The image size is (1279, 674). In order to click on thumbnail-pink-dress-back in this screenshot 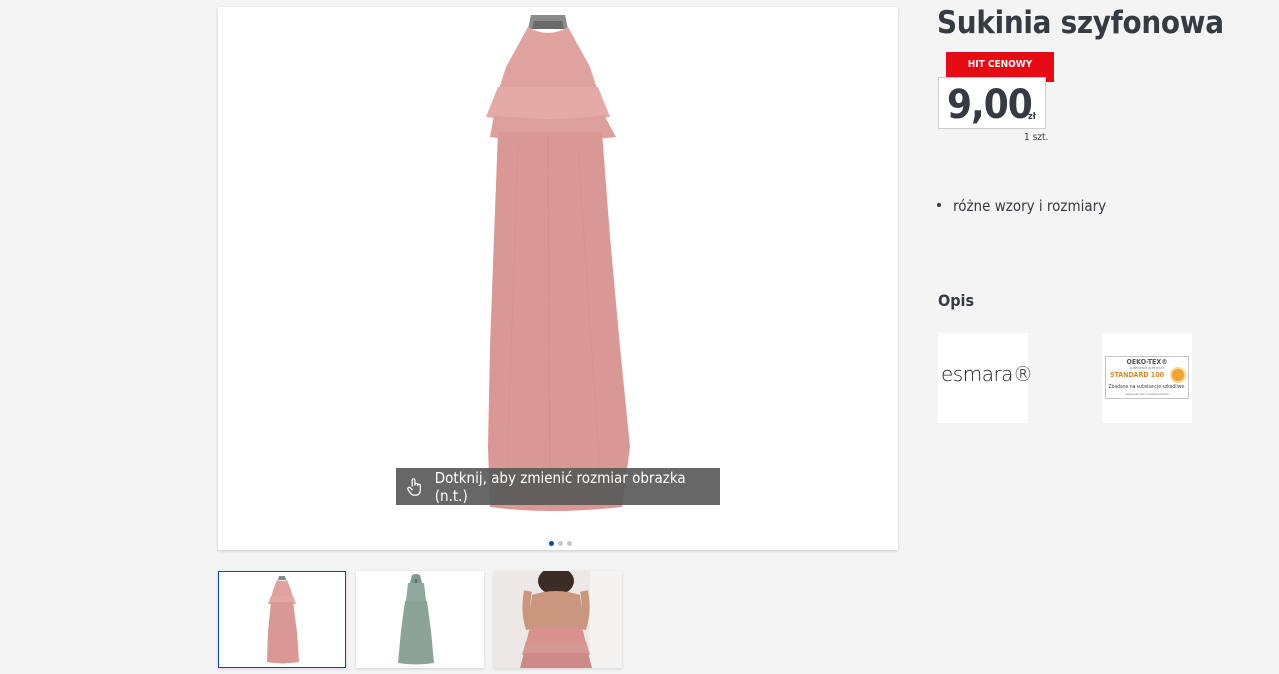, I will do `click(558, 619)`.